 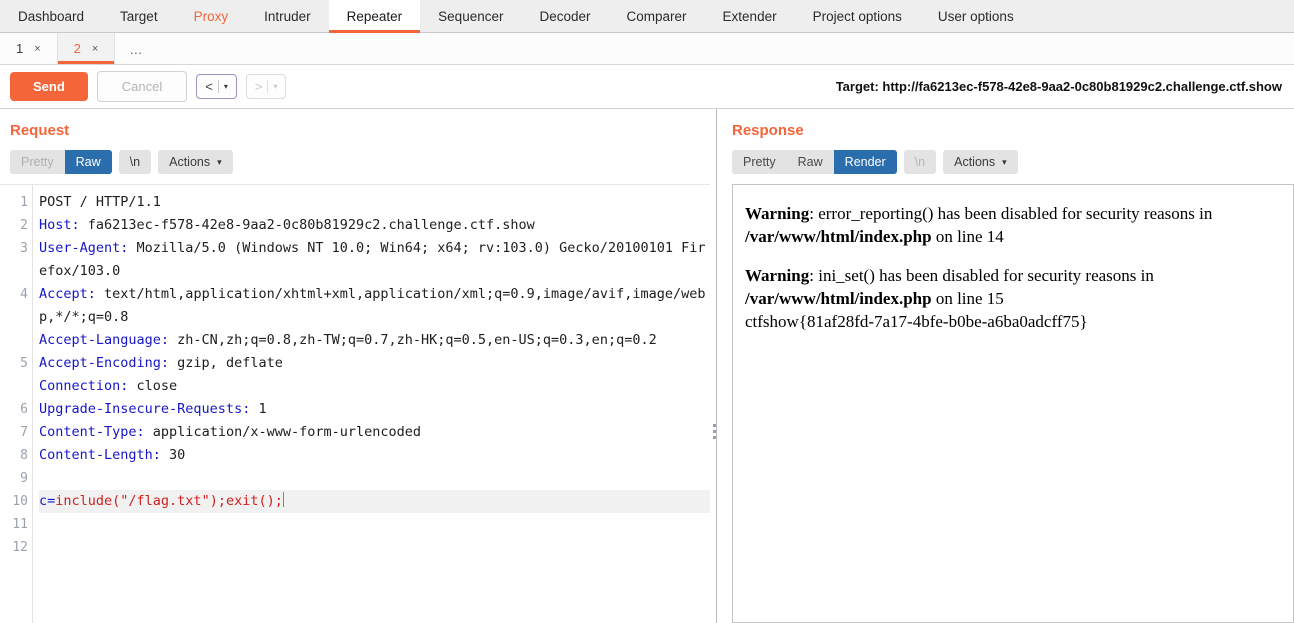 I want to click on line-number: 5, so click(x=24, y=363).